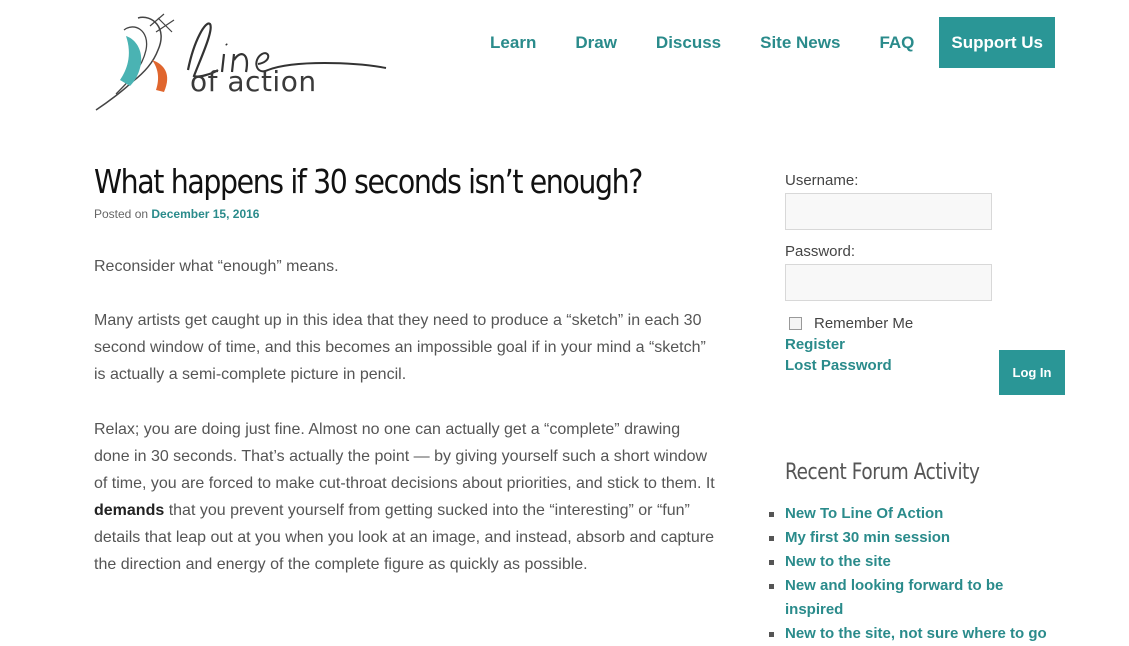 The height and width of the screenshot is (646, 1129). I want to click on log-in-button: Log In, so click(1032, 372).